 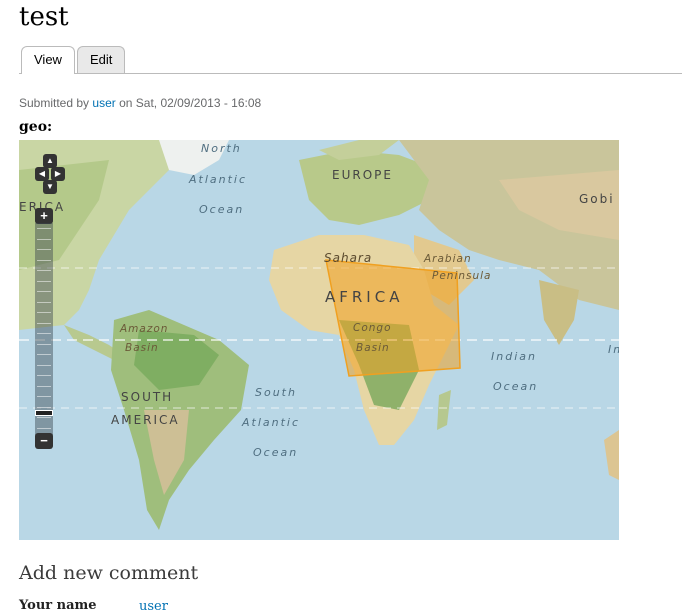 I want to click on submitted-date: on Sat, 02/09/2013 - 16:08, so click(x=190, y=103).